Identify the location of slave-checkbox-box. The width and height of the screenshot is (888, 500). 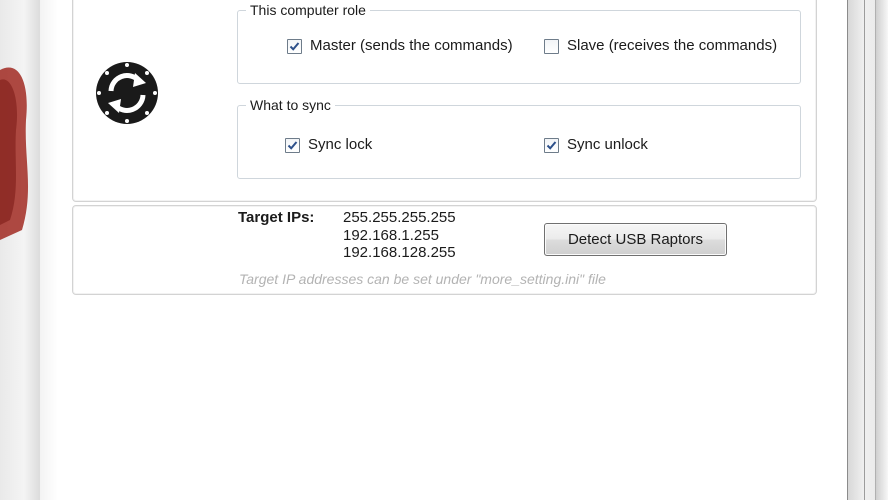
(551, 46).